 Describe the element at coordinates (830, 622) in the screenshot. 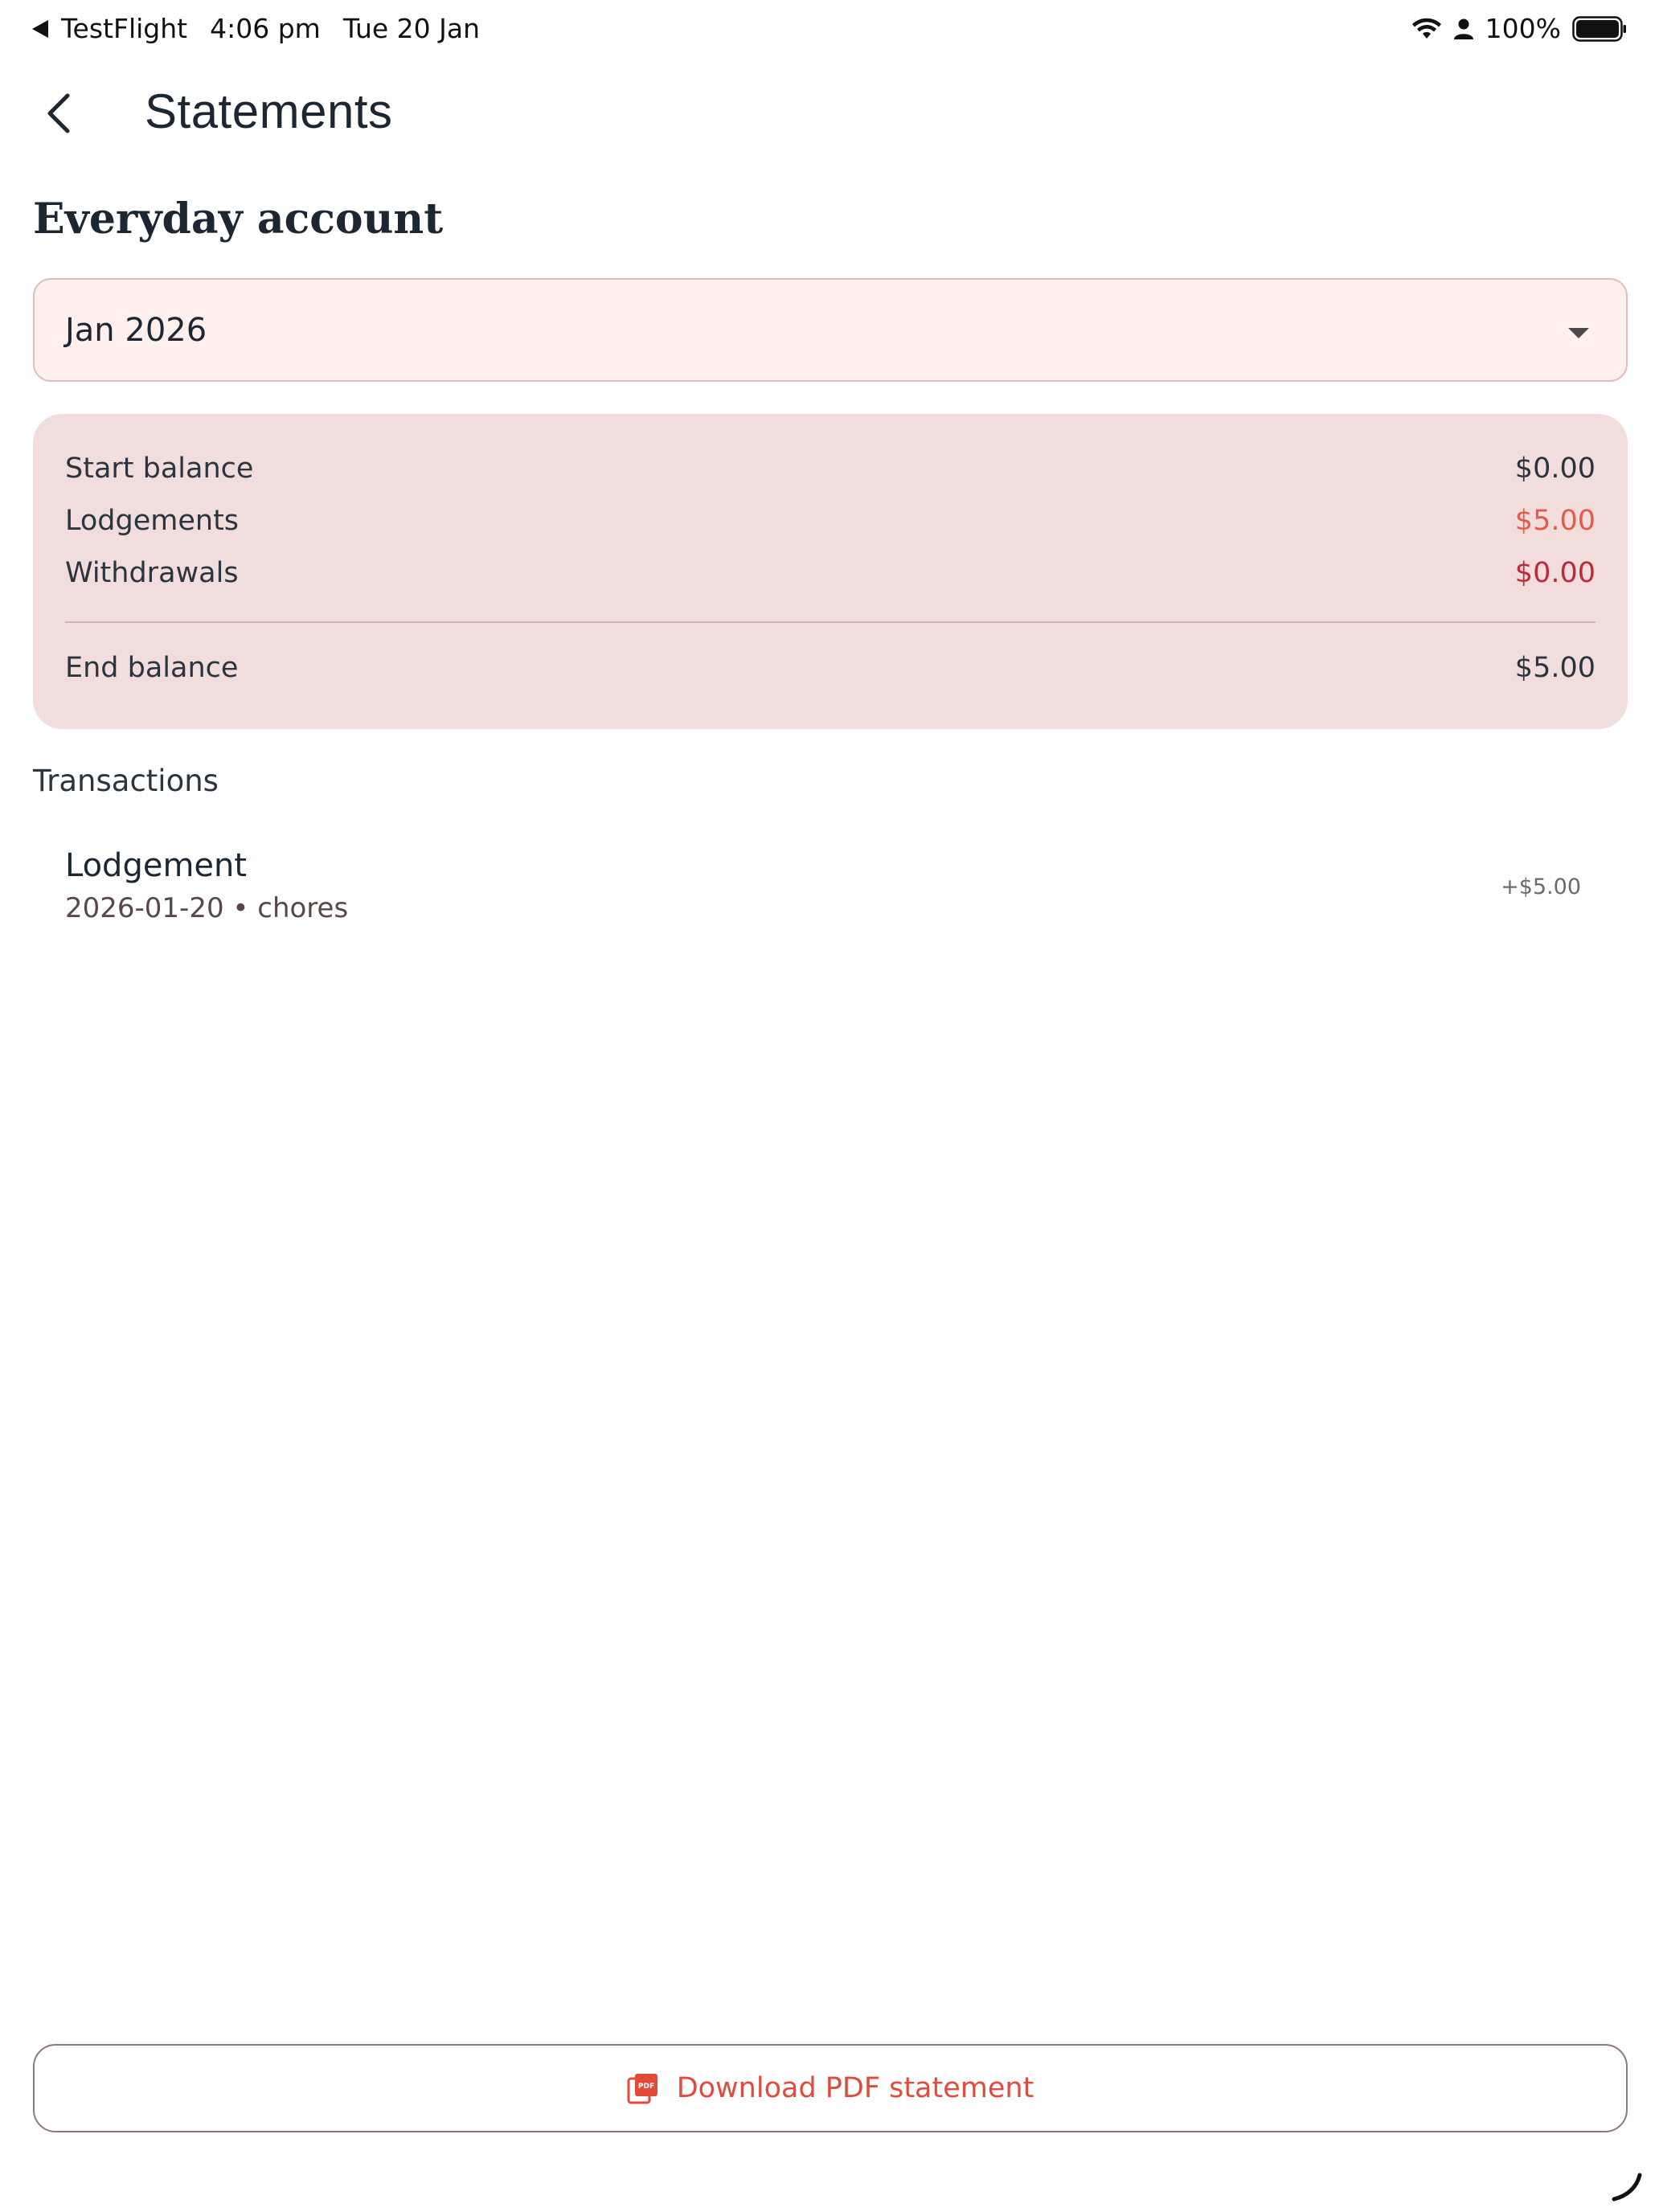

I see `summary-divider` at that location.